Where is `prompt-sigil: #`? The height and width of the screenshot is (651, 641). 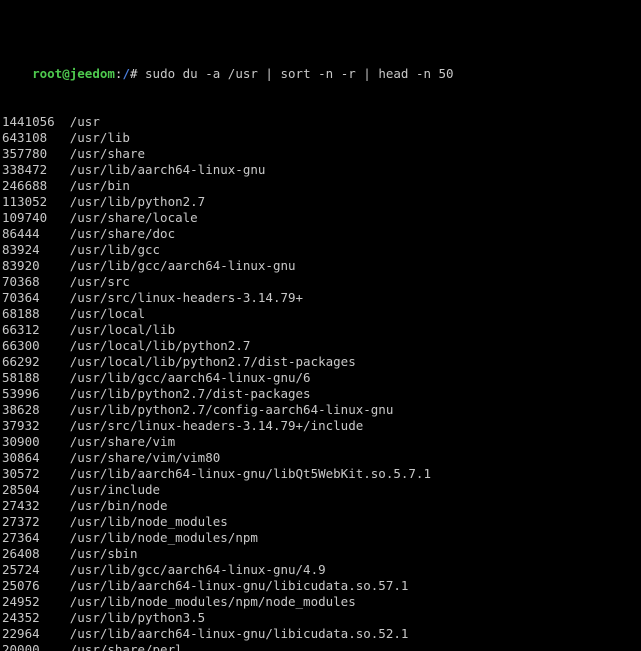 prompt-sigil: # is located at coordinates (133, 73).